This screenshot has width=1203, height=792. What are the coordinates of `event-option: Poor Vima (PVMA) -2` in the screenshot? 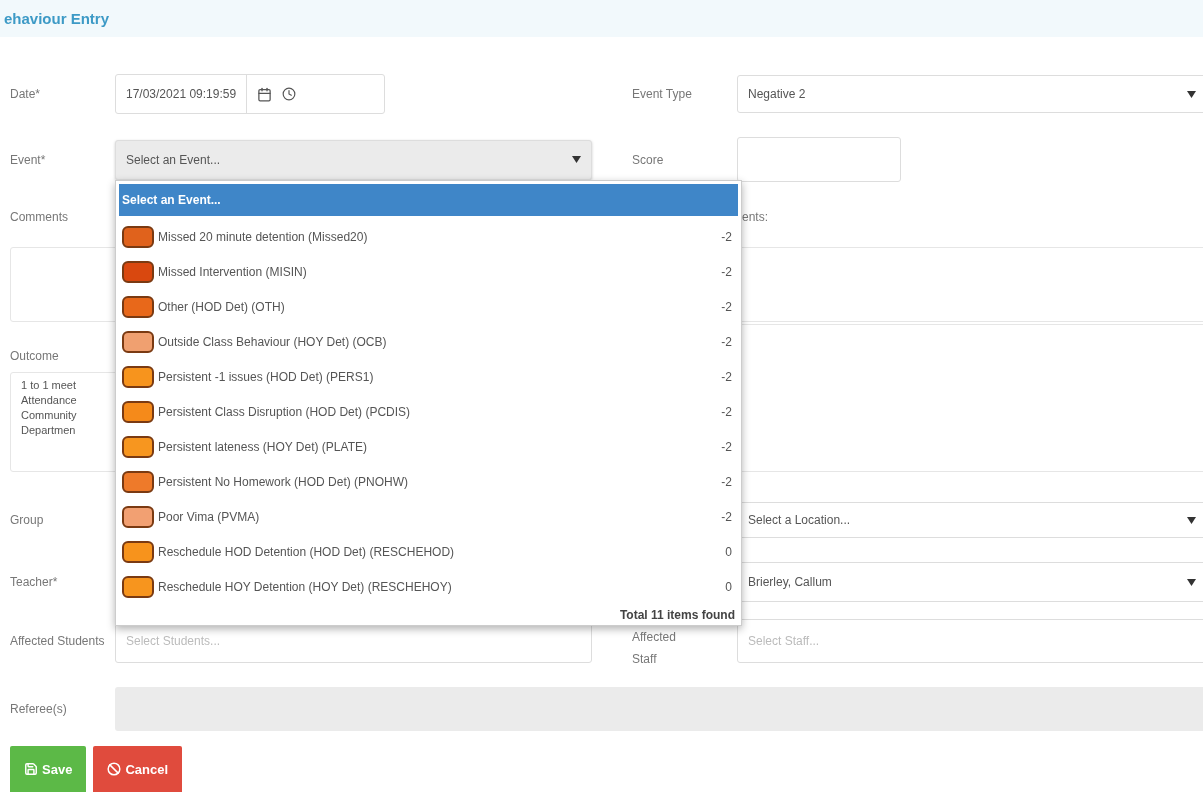 It's located at (428, 517).